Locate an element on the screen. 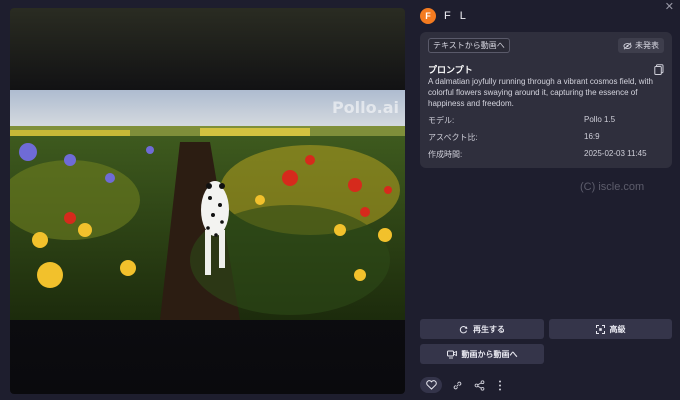  more-vertical-icon is located at coordinates (500, 385).